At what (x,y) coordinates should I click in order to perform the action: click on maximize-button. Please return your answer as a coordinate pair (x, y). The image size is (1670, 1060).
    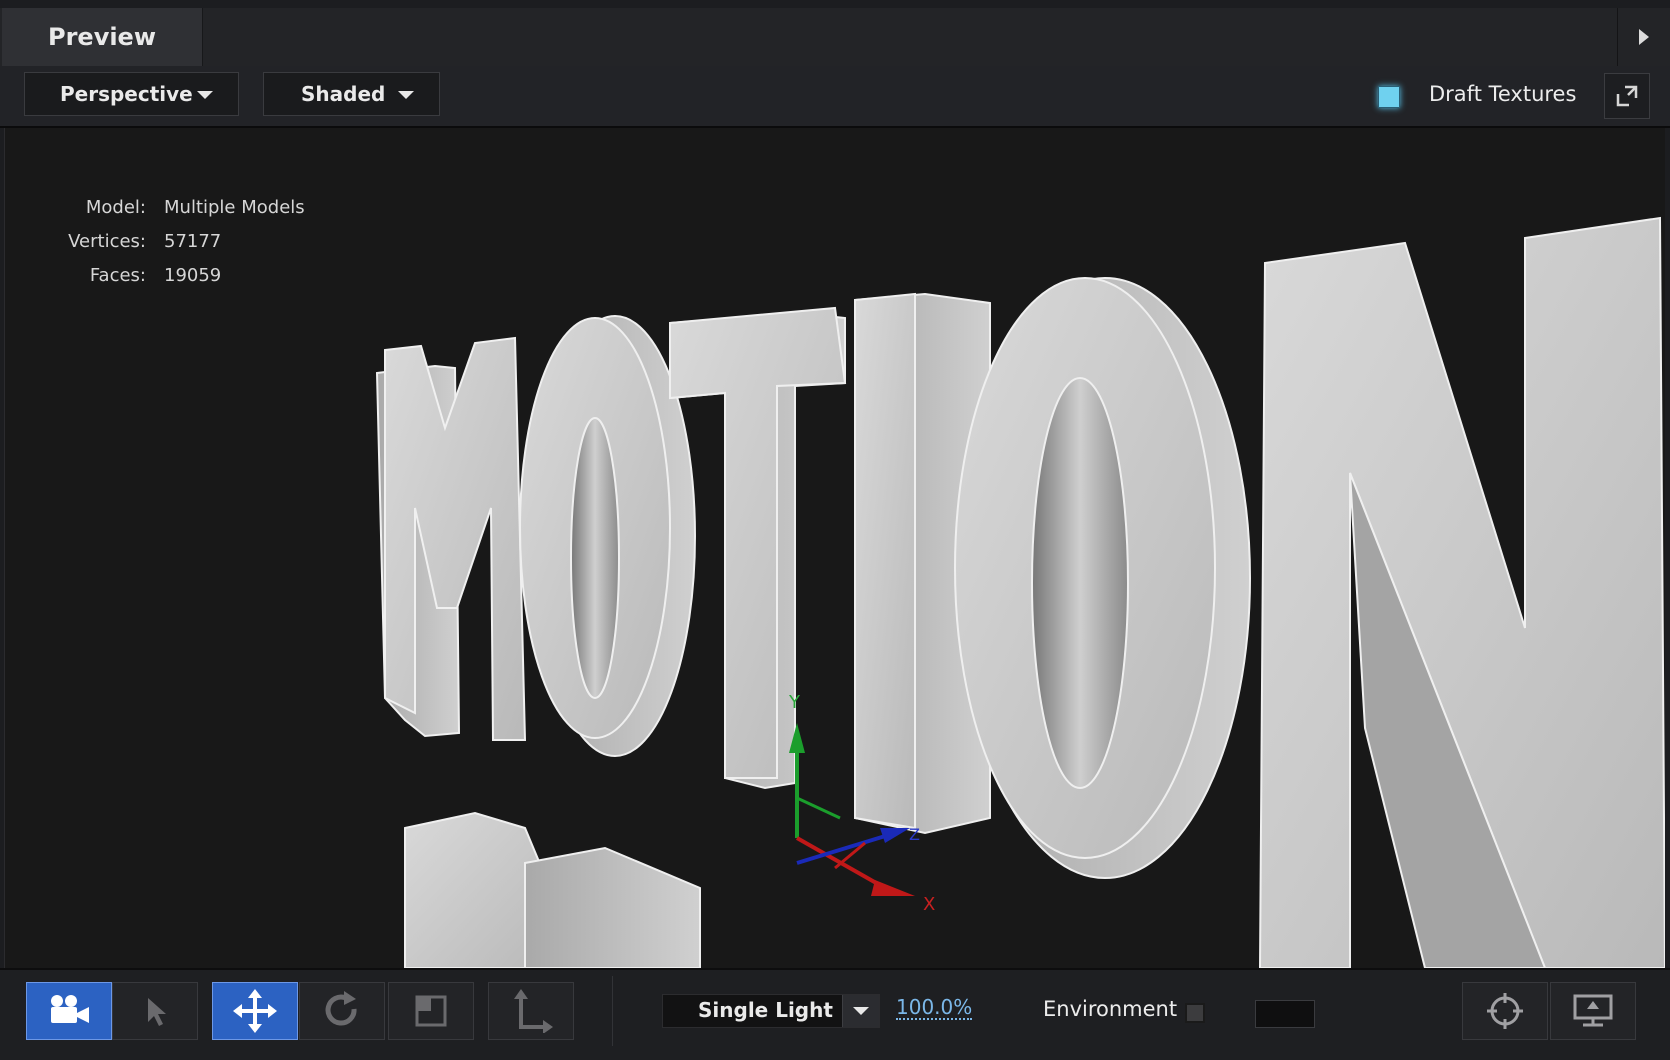
    Looking at the image, I should click on (1627, 96).